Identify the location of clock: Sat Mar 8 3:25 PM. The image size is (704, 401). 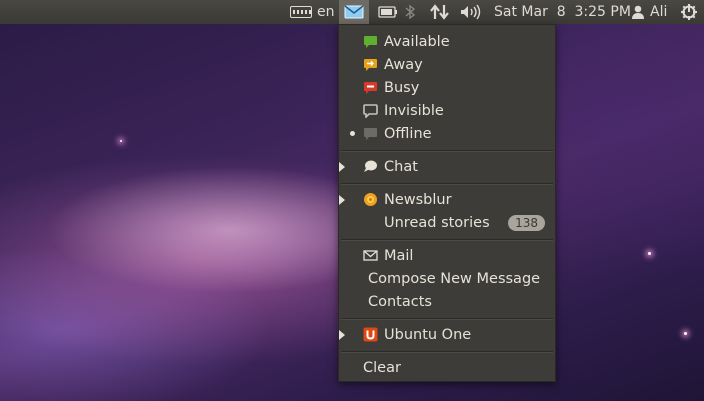
(562, 12).